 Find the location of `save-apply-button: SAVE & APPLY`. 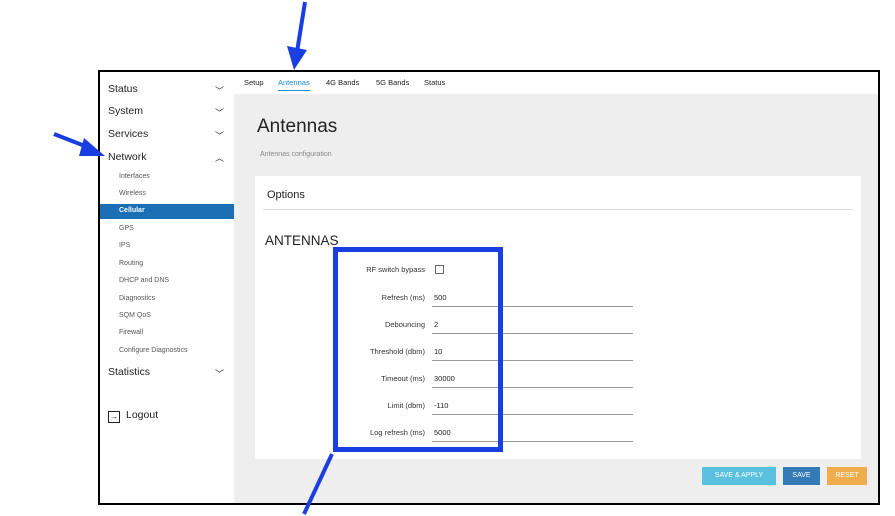

save-apply-button: SAVE & APPLY is located at coordinates (739, 476).